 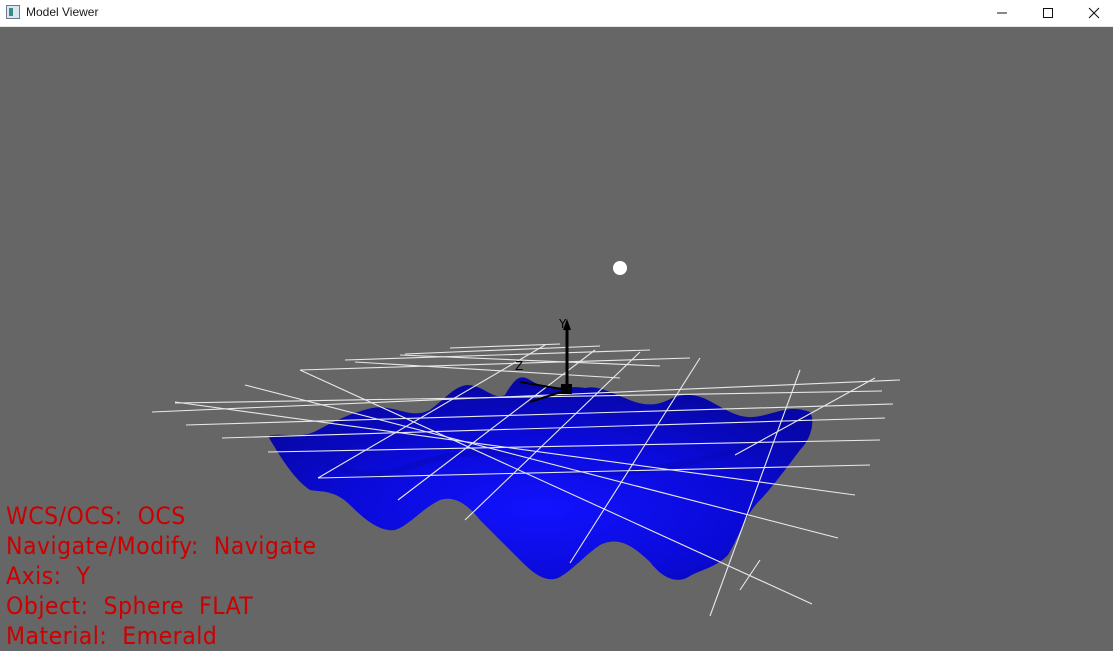 What do you see at coordinates (130, 606) in the screenshot?
I see `hud-object: Object: Sphere FLAT` at bounding box center [130, 606].